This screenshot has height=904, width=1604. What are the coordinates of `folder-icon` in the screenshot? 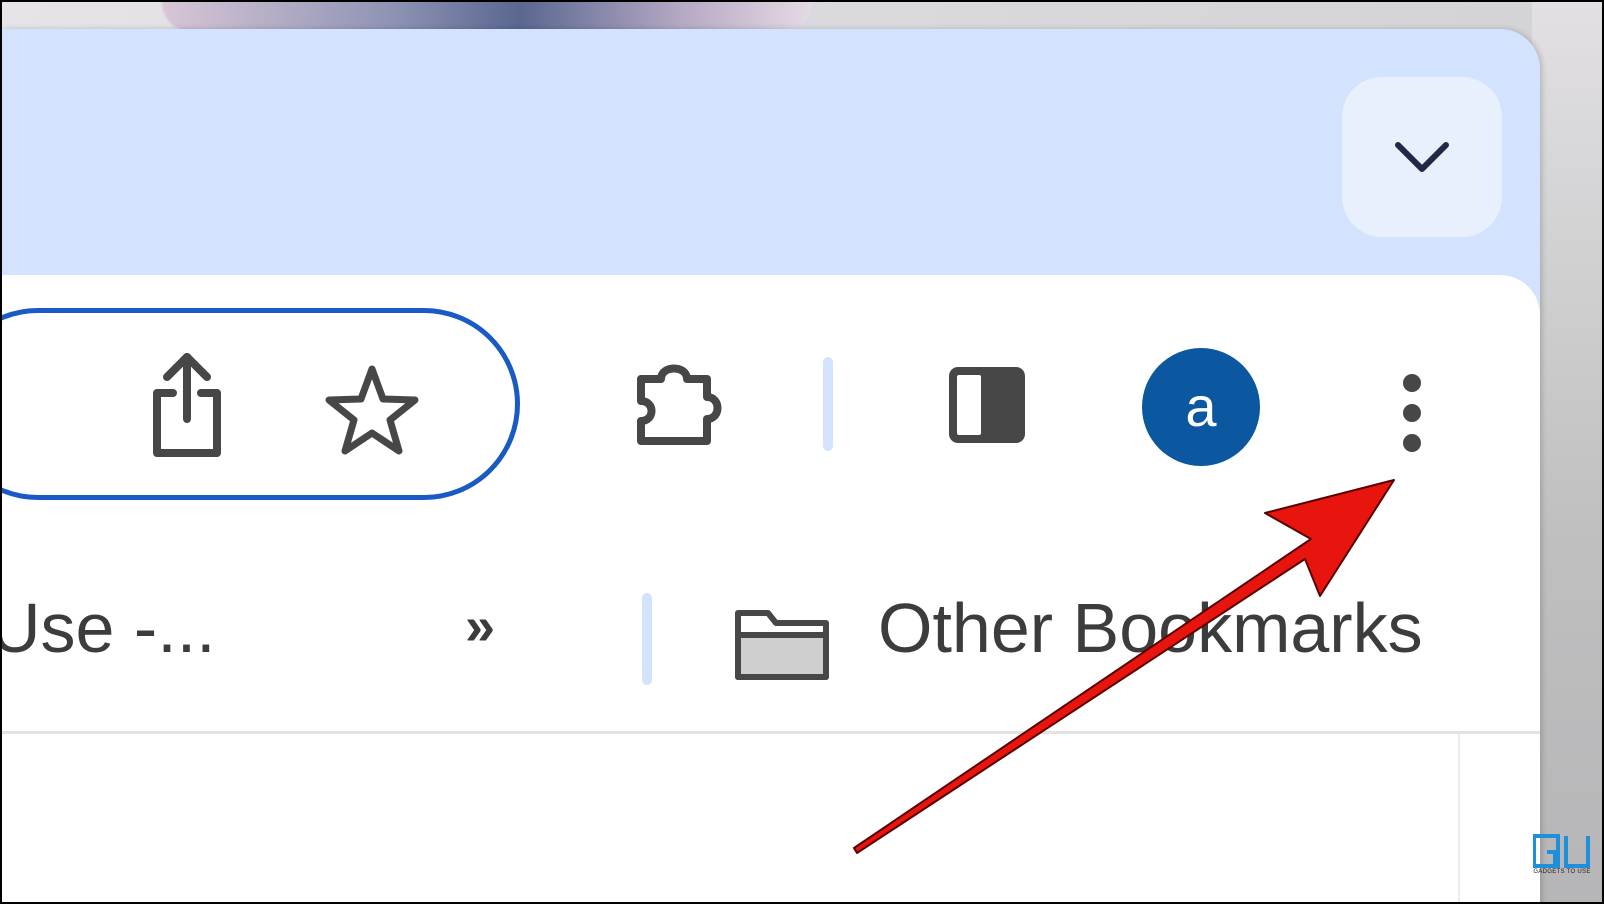 It's located at (782, 645).